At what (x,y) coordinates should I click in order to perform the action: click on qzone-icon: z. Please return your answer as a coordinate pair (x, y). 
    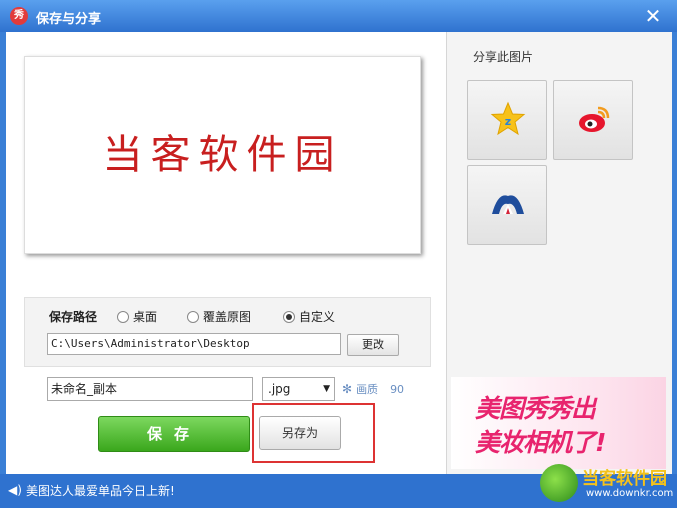
    Looking at the image, I should click on (508, 118).